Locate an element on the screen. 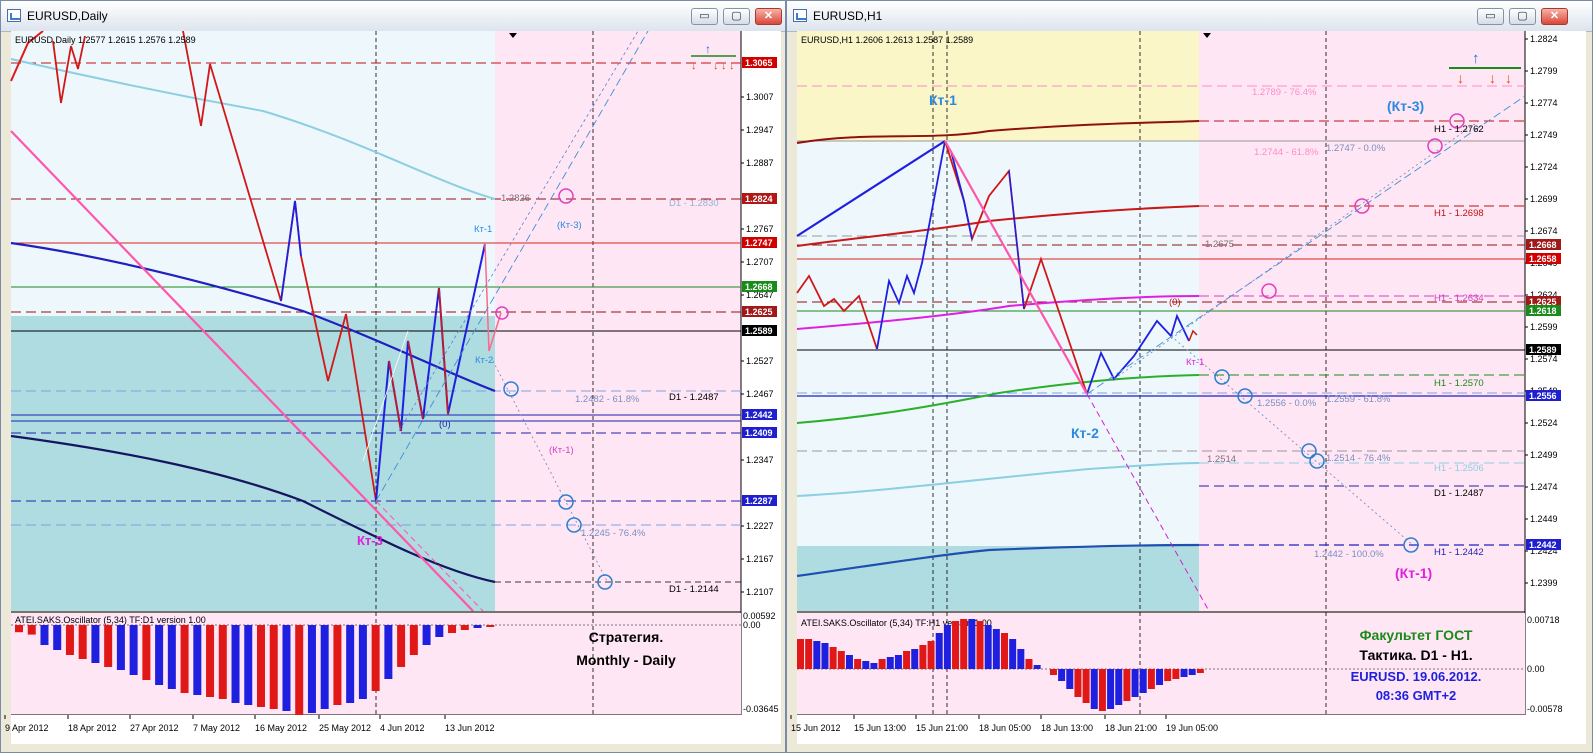 The image size is (1593, 753). price-tick-label: 1.2707 is located at coordinates (760, 262).